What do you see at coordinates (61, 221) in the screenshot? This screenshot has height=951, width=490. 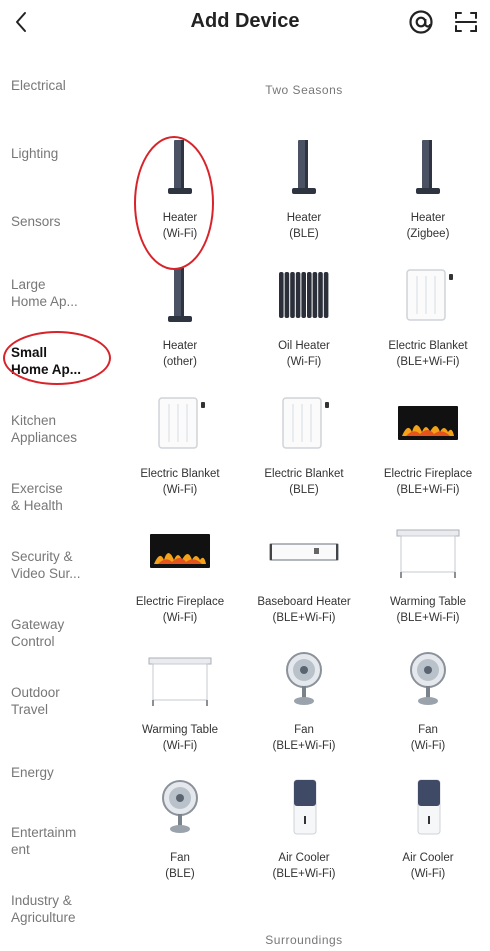 I see `sidebar-item: Sensors` at bounding box center [61, 221].